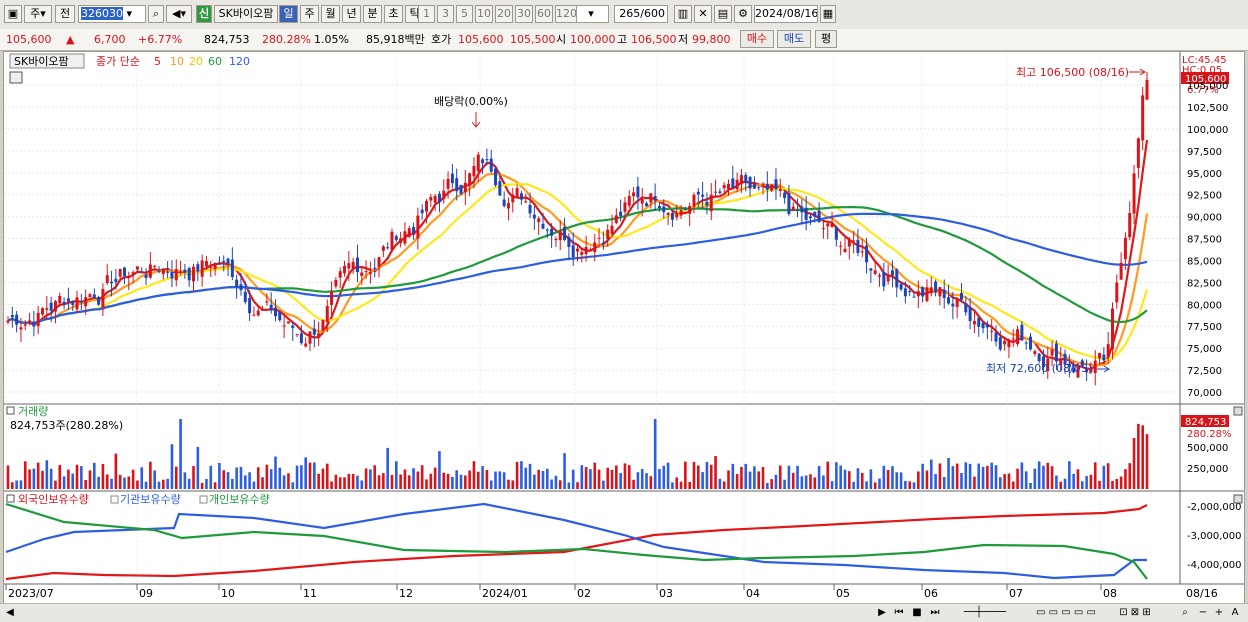 This screenshot has height=622, width=1248. Describe the element at coordinates (1209, 434) in the screenshot. I see `volume-pct-tag: 280.28%` at that location.